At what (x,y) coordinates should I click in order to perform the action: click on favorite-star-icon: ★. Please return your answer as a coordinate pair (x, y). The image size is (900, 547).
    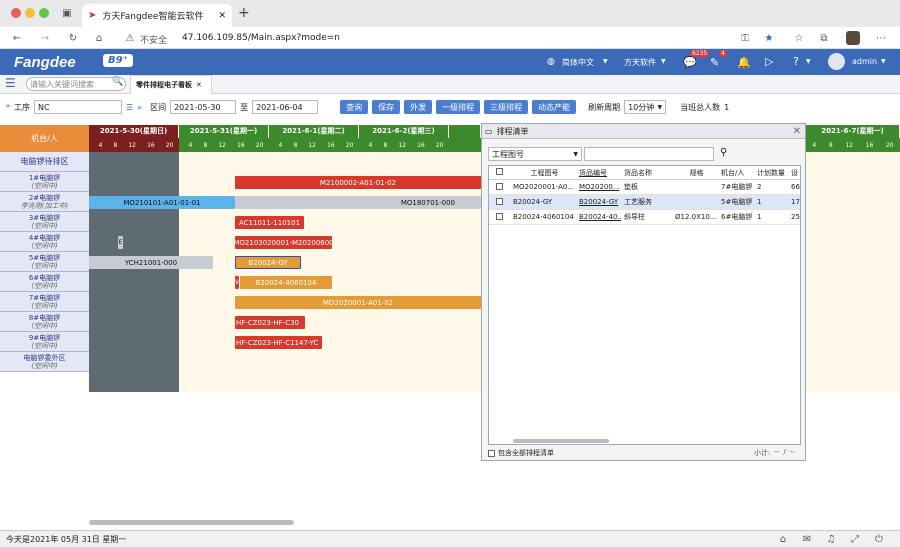
    Looking at the image, I should click on (769, 38).